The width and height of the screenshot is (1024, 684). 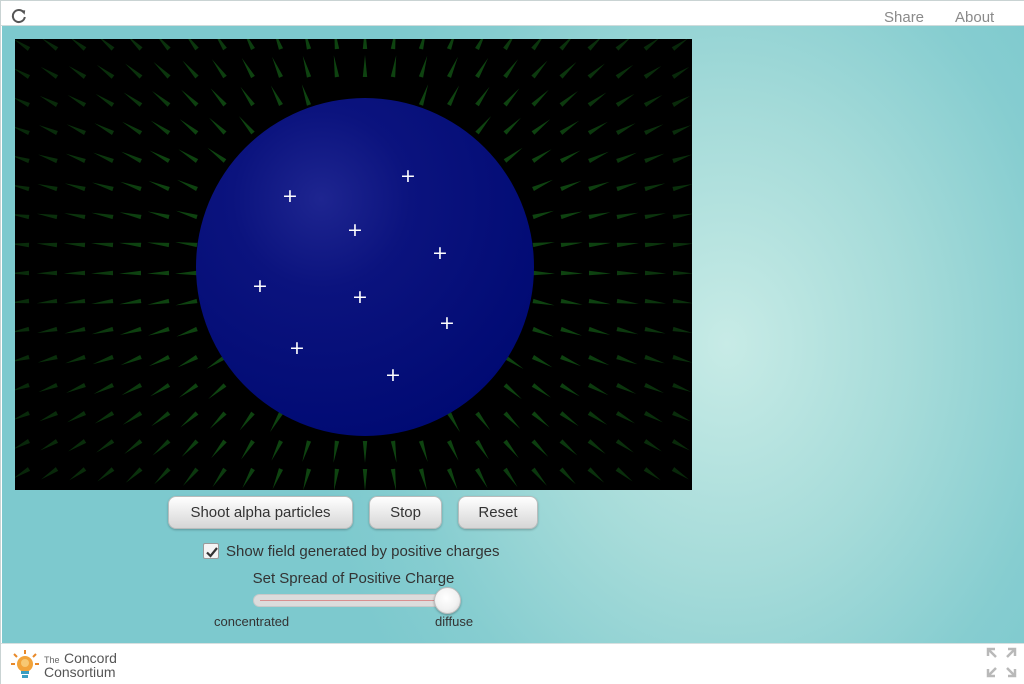 I want to click on reset-button: Reset, so click(x=498, y=512).